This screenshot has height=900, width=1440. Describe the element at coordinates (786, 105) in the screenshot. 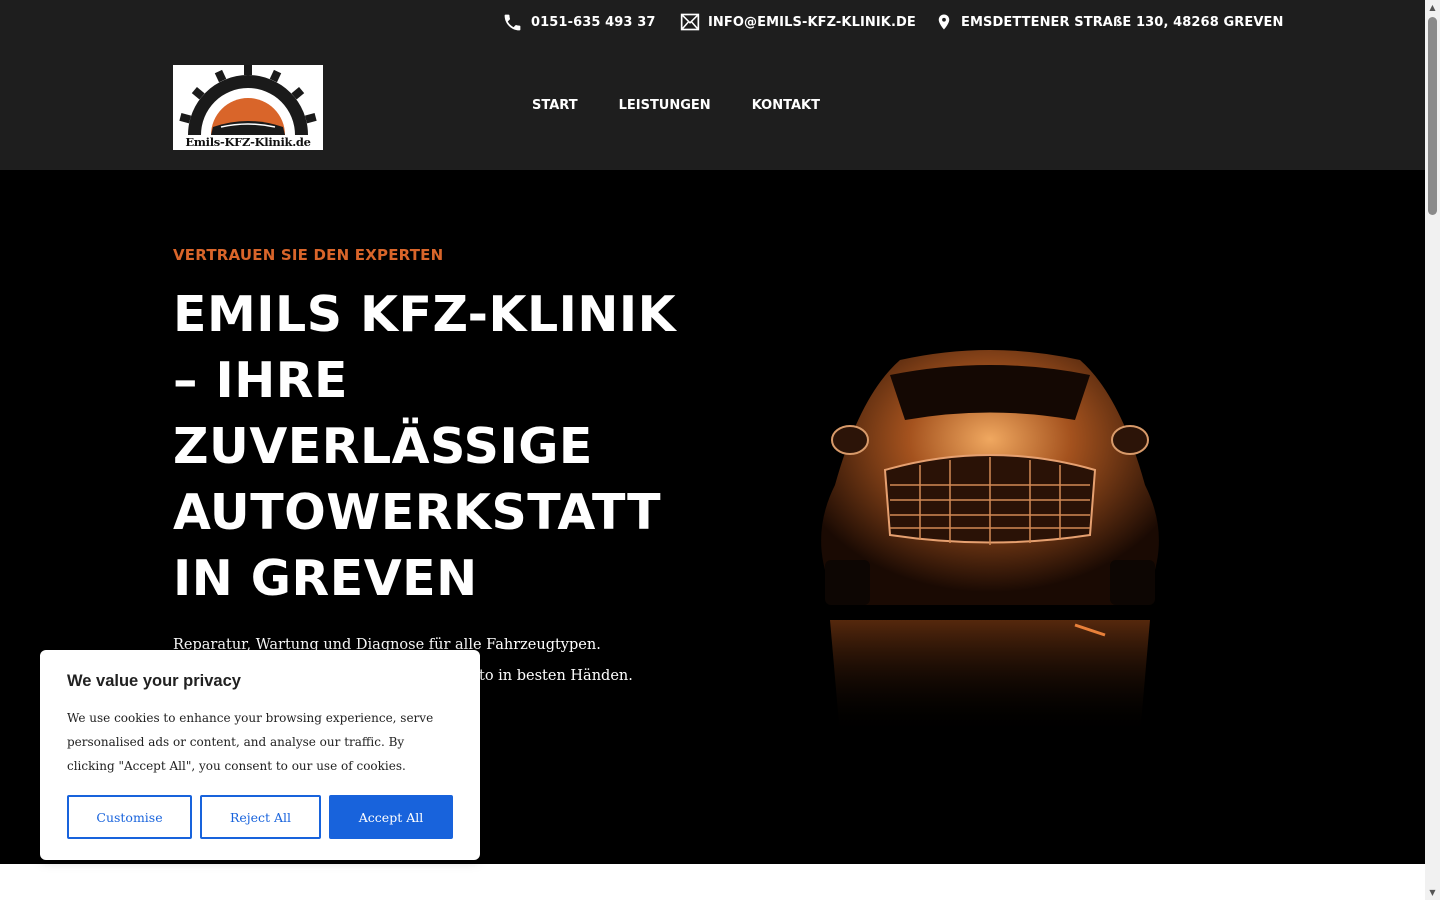

I see `nav-item-kontakt: KONTAKT` at that location.